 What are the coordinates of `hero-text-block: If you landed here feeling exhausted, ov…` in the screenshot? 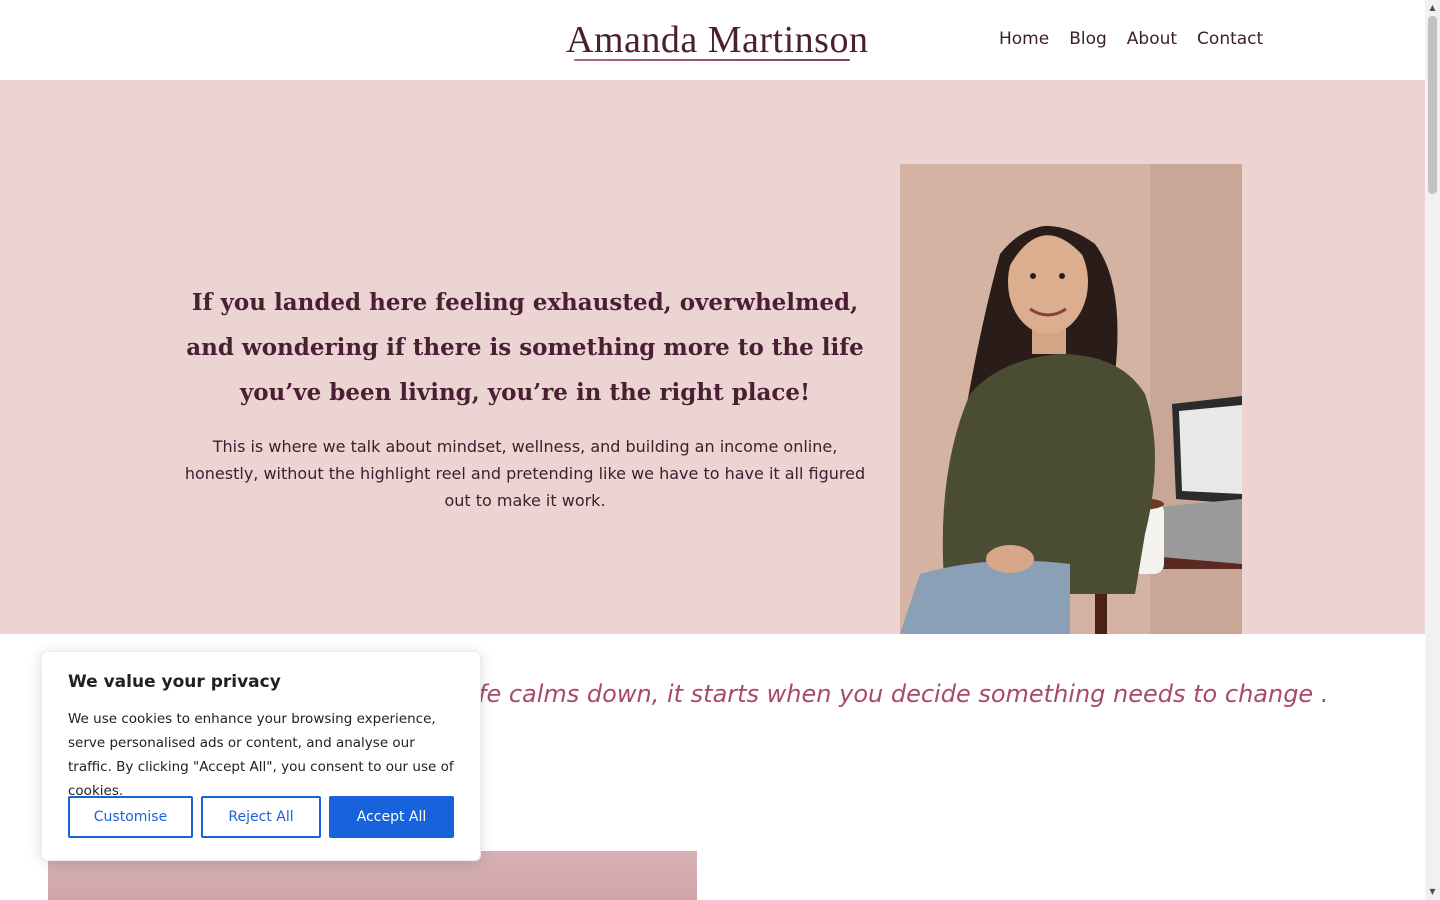 It's located at (525, 397).